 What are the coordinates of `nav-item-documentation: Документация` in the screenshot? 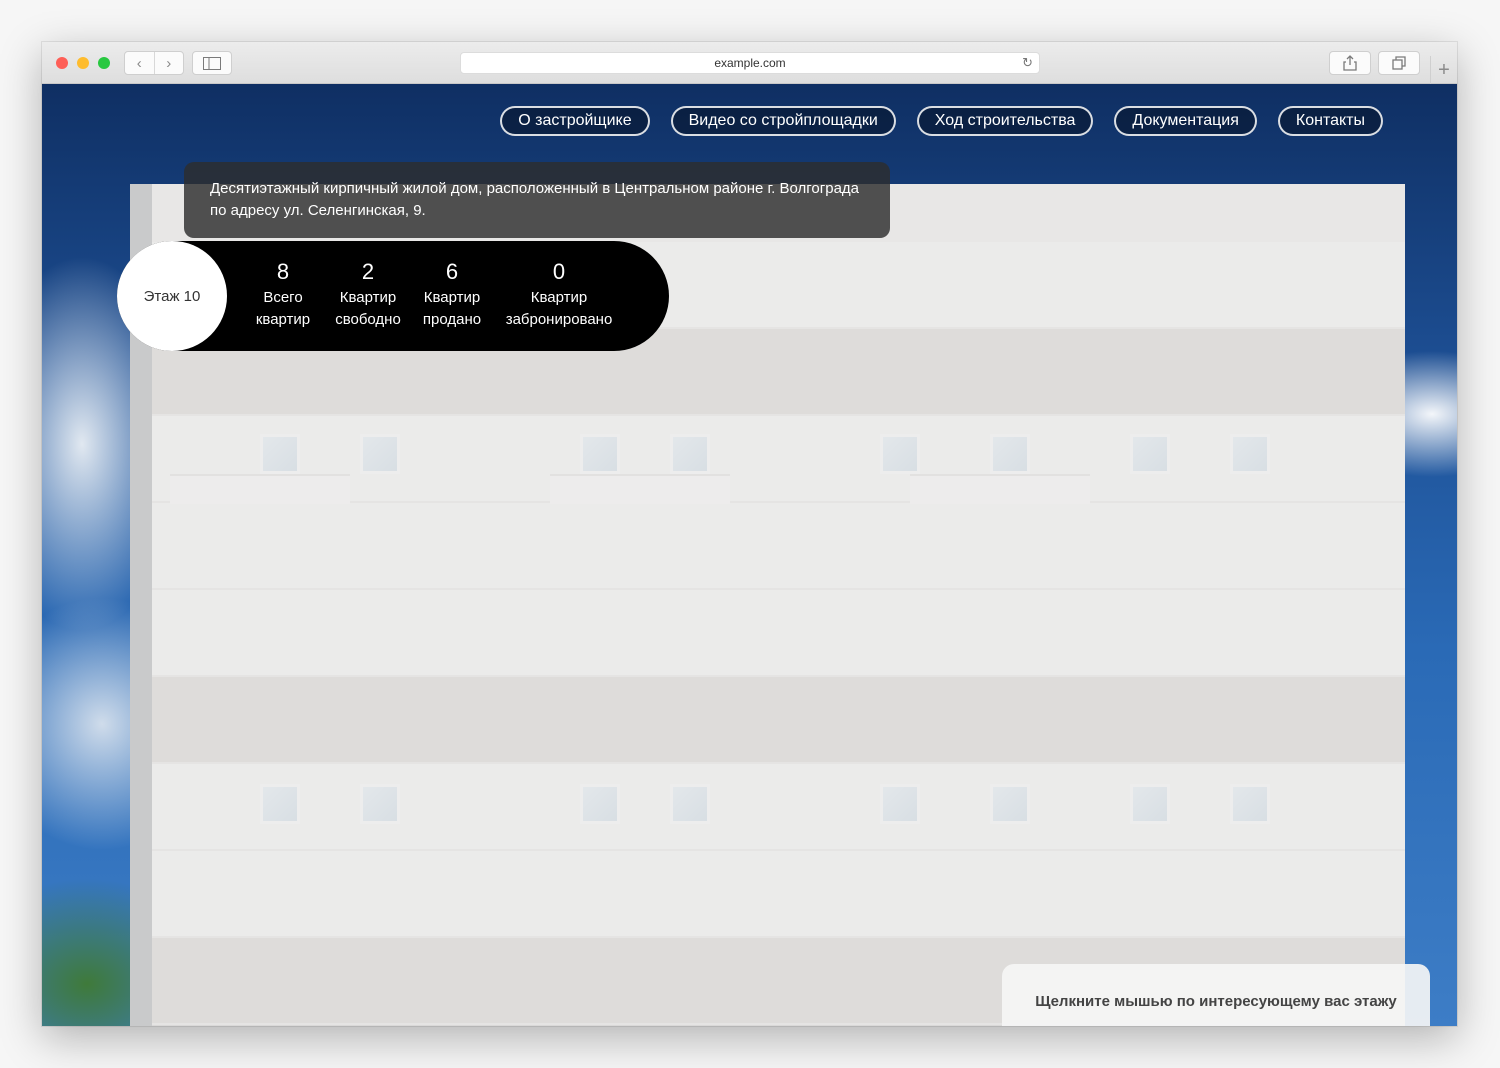 It's located at (1185, 121).